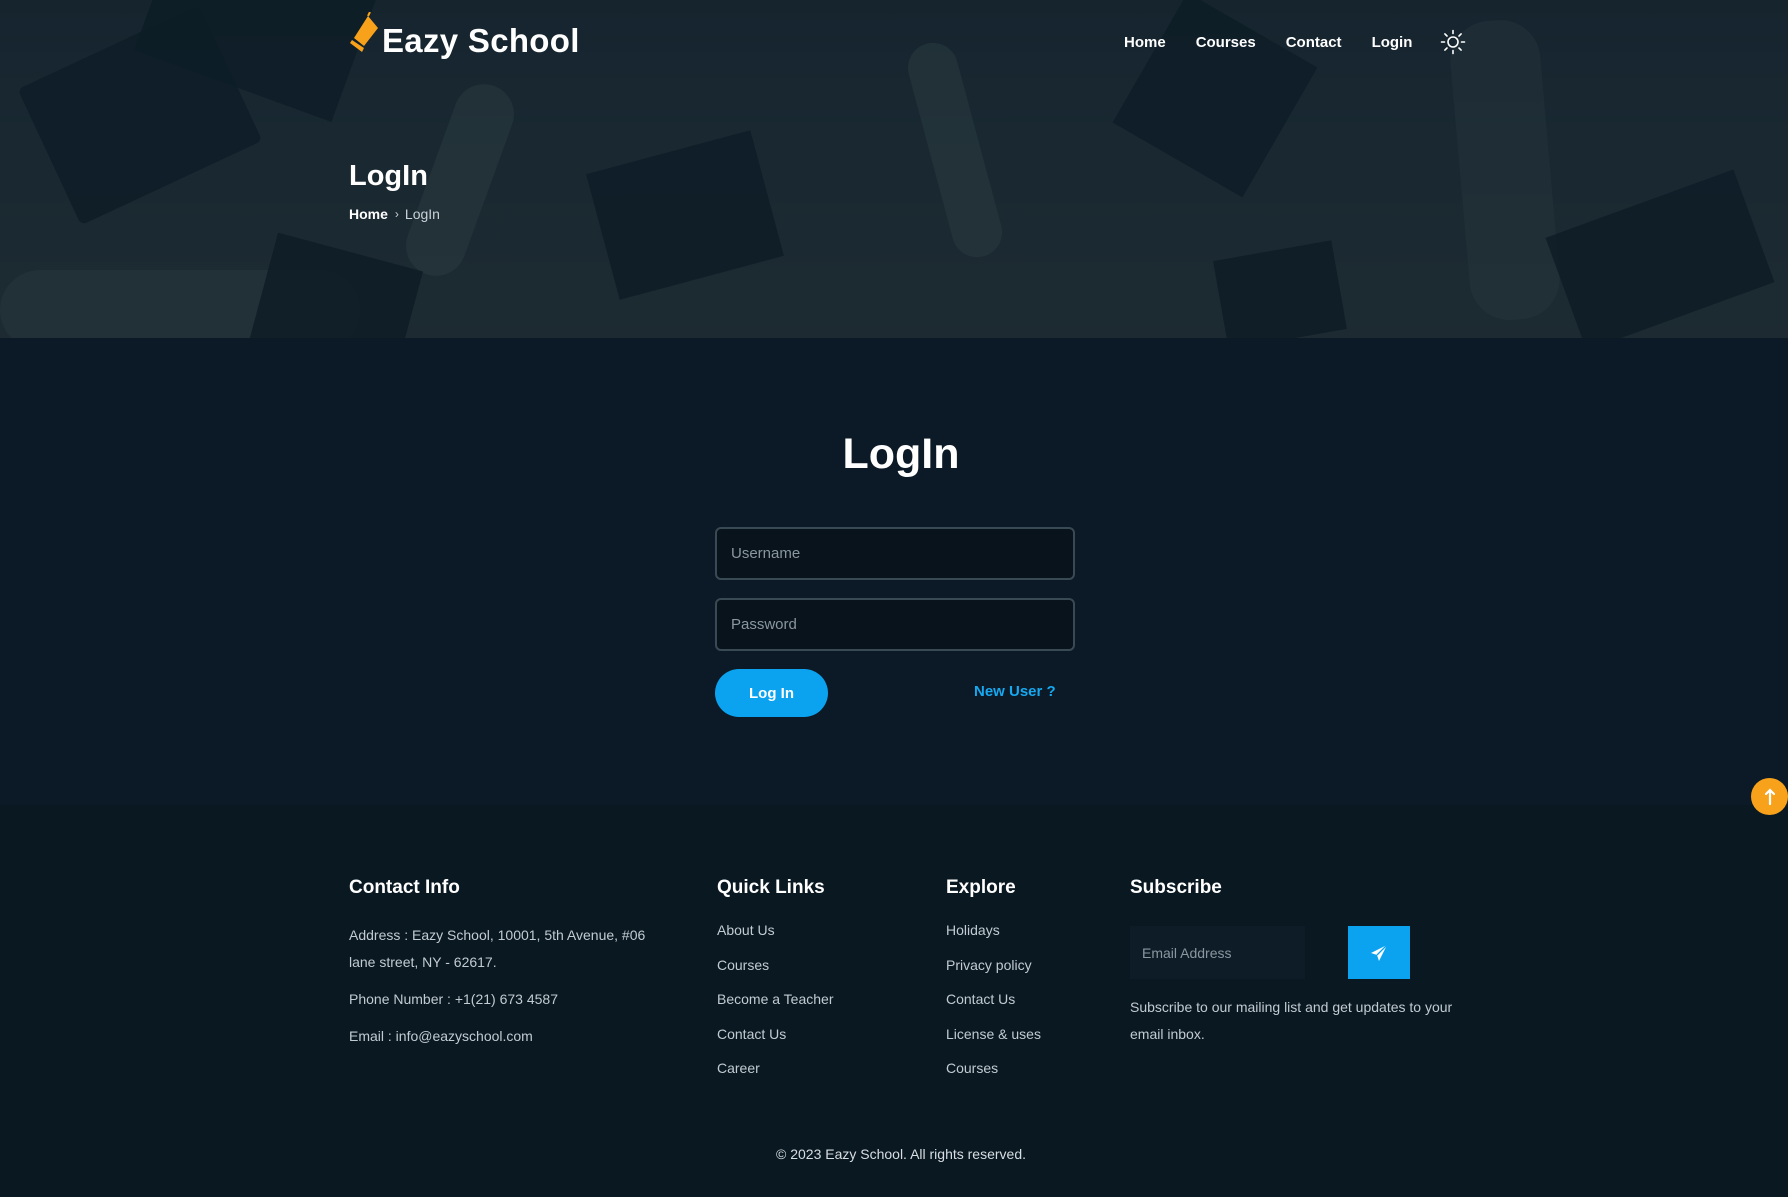 This screenshot has height=1197, width=1788. I want to click on footer-subscribe: Subscribe, so click(1295, 899).